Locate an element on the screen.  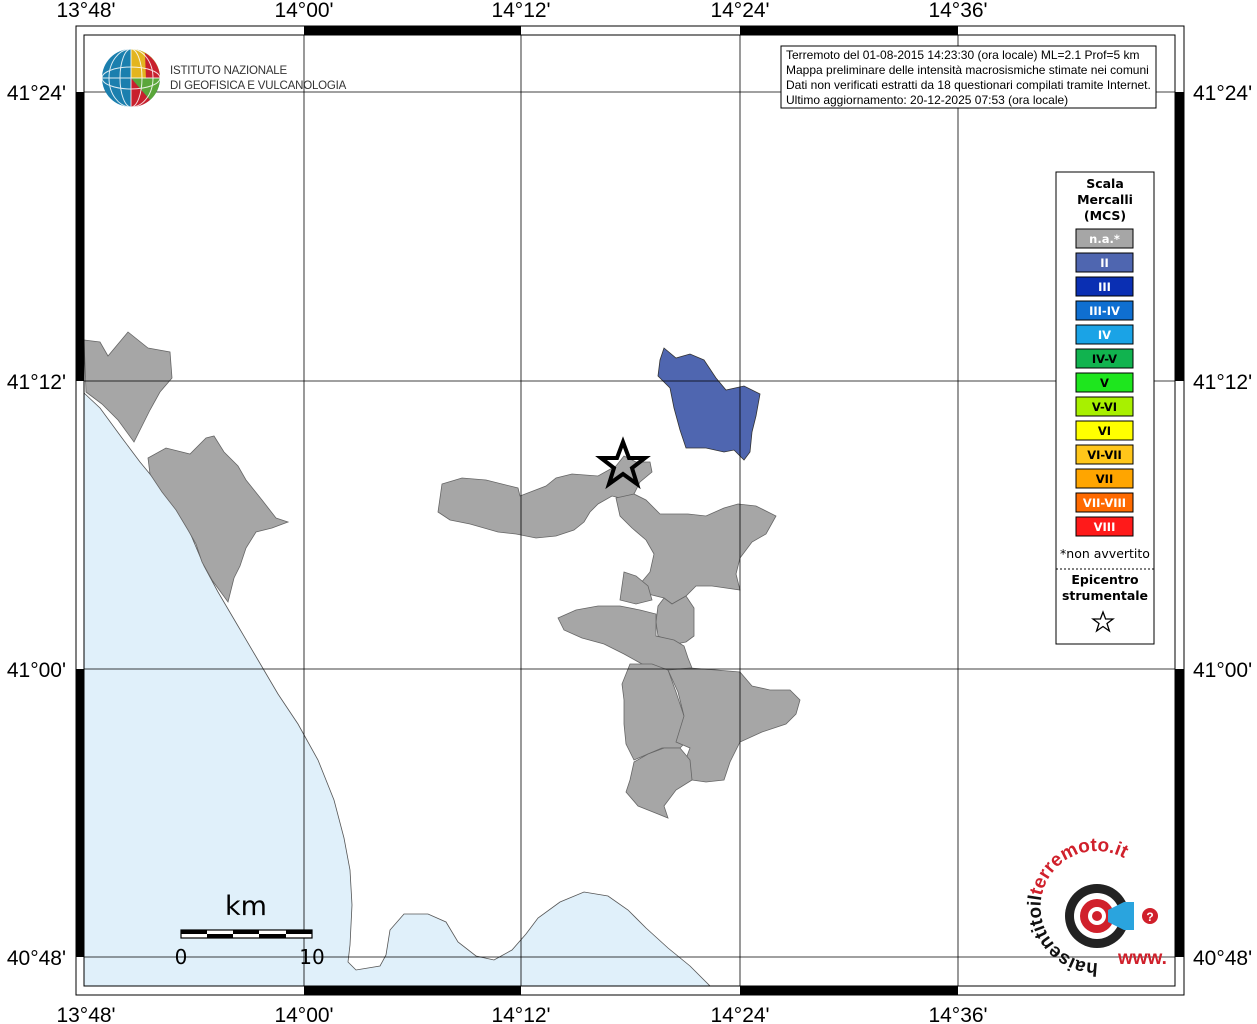
scale-tick-10: 10 is located at coordinates (311, 957).